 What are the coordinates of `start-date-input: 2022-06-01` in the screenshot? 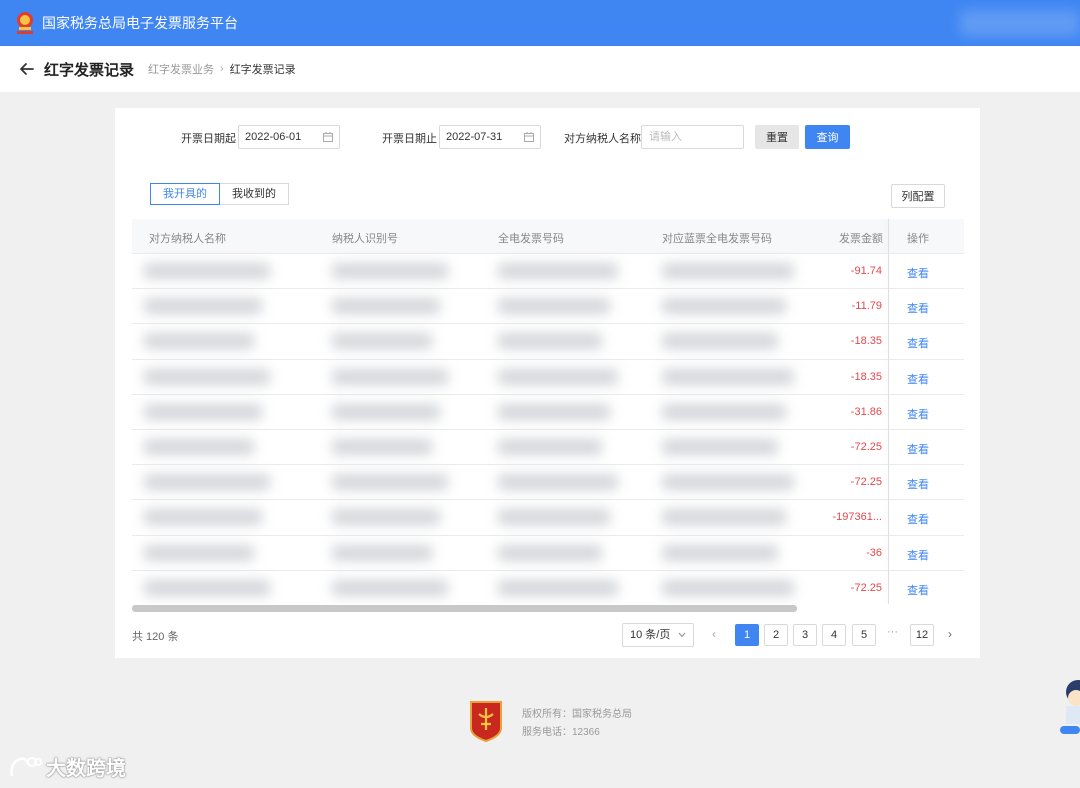 It's located at (289, 137).